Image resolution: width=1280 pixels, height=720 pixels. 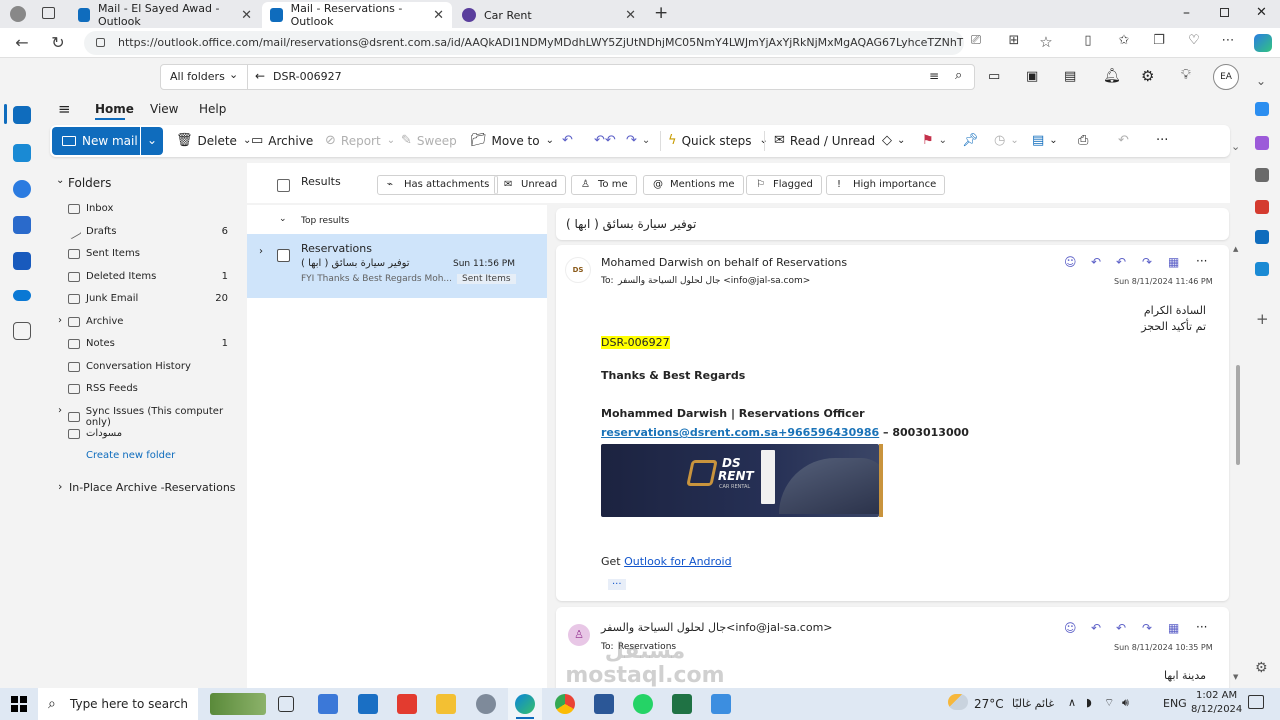 What do you see at coordinates (721, 704) in the screenshot?
I see `photos-icon` at bounding box center [721, 704].